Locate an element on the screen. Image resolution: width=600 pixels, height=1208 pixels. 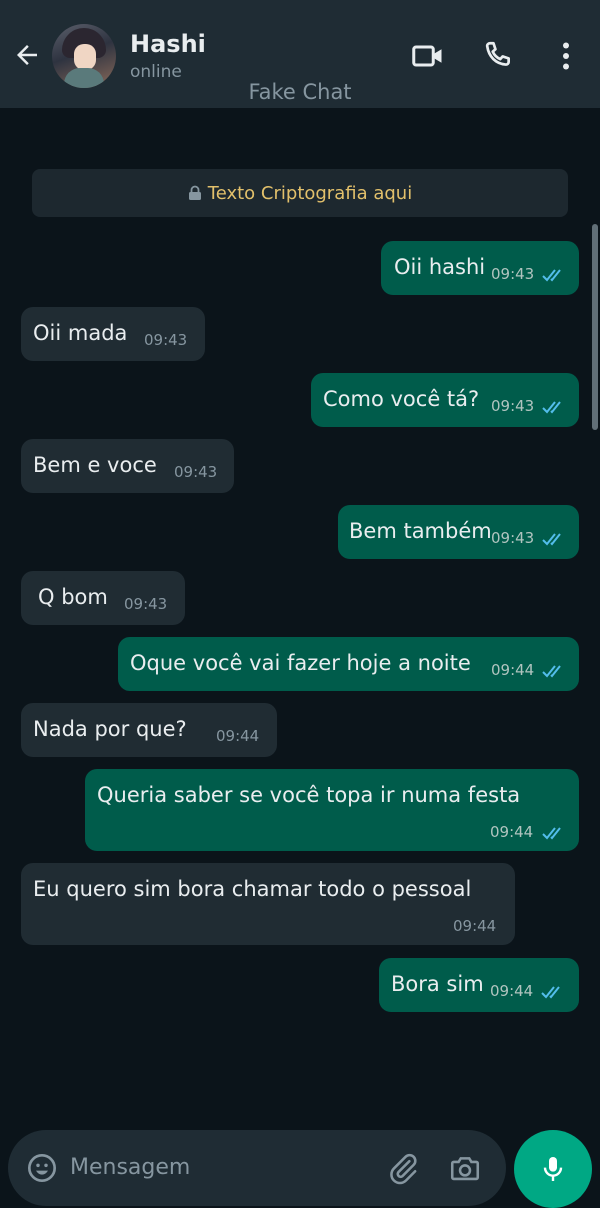
more-vert-icon is located at coordinates (566, 56).